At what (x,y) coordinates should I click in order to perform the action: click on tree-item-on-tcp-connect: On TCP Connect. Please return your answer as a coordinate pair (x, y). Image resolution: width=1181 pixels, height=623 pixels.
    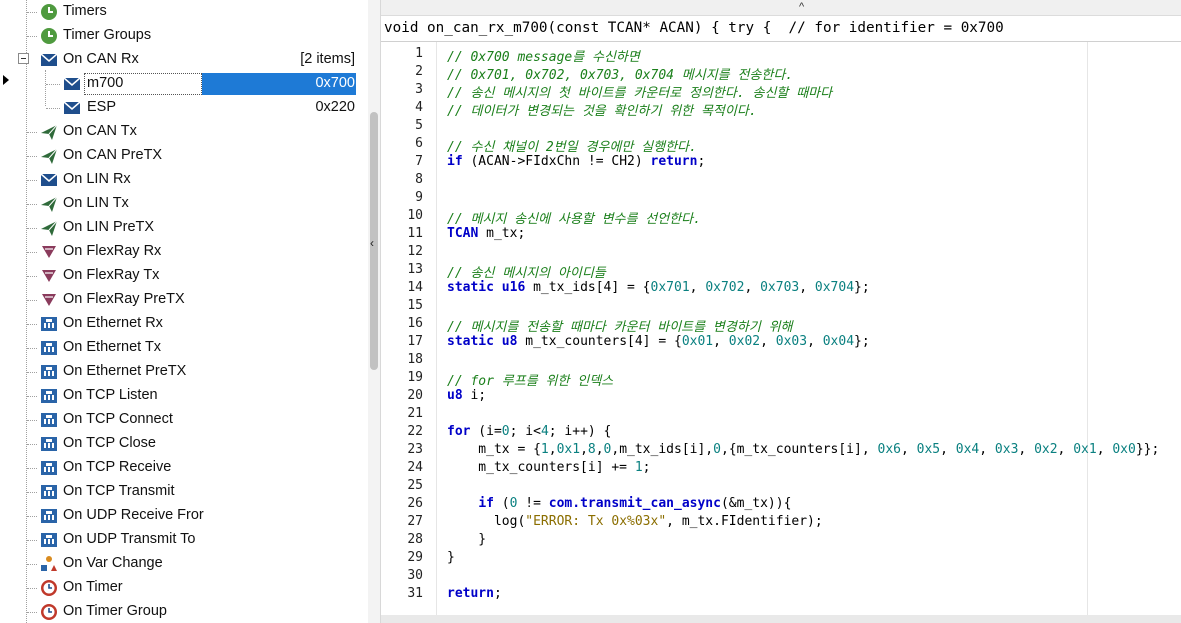
    Looking at the image, I should click on (180, 420).